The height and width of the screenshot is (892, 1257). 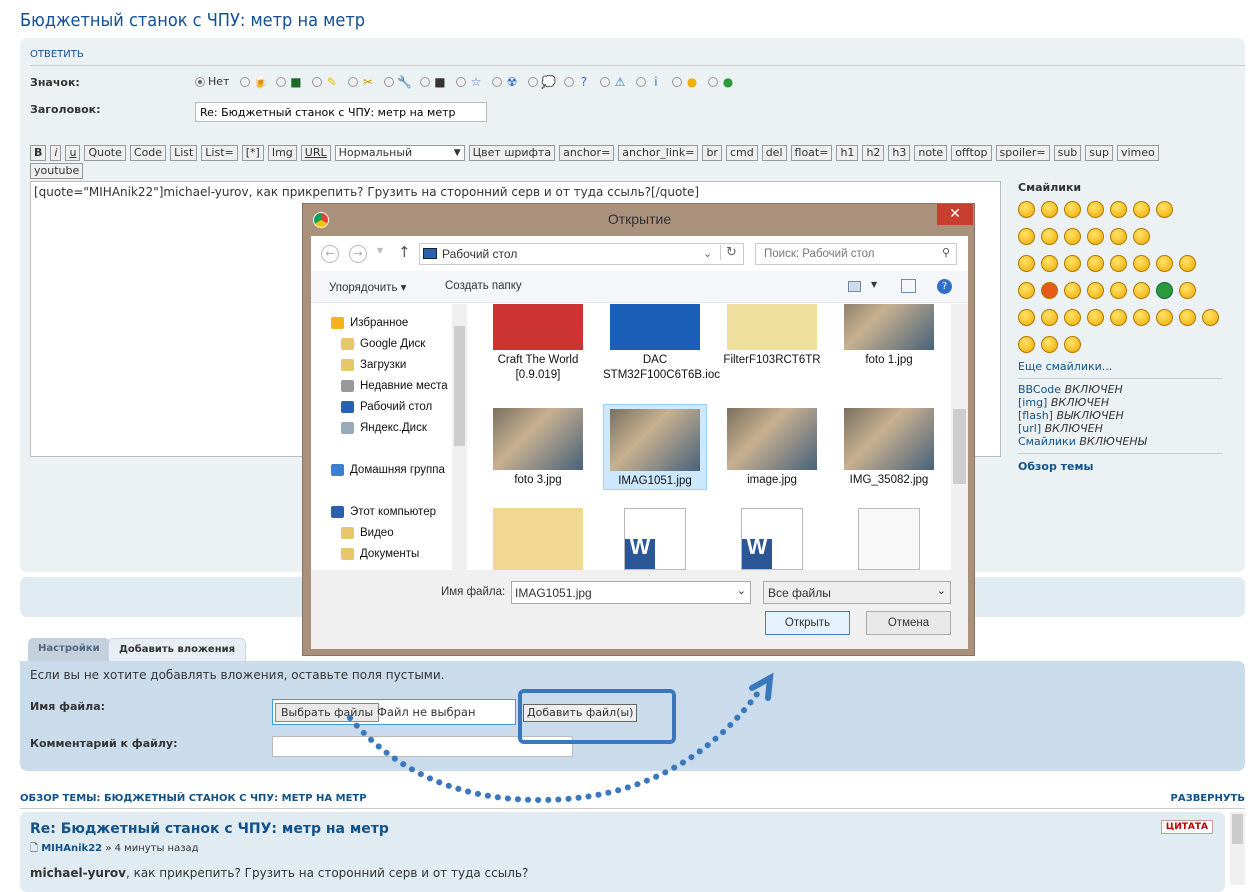 What do you see at coordinates (597, 716) in the screenshot?
I see `annotation-highlight-box` at bounding box center [597, 716].